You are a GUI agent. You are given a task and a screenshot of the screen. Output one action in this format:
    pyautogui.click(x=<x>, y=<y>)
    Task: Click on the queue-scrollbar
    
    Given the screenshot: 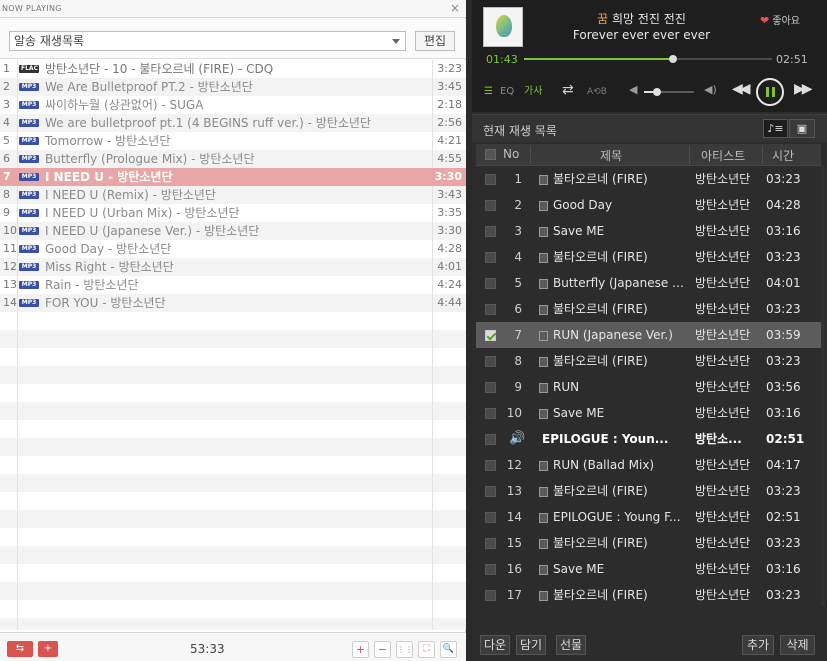 What is the action you would take?
    pyautogui.click(x=823, y=386)
    